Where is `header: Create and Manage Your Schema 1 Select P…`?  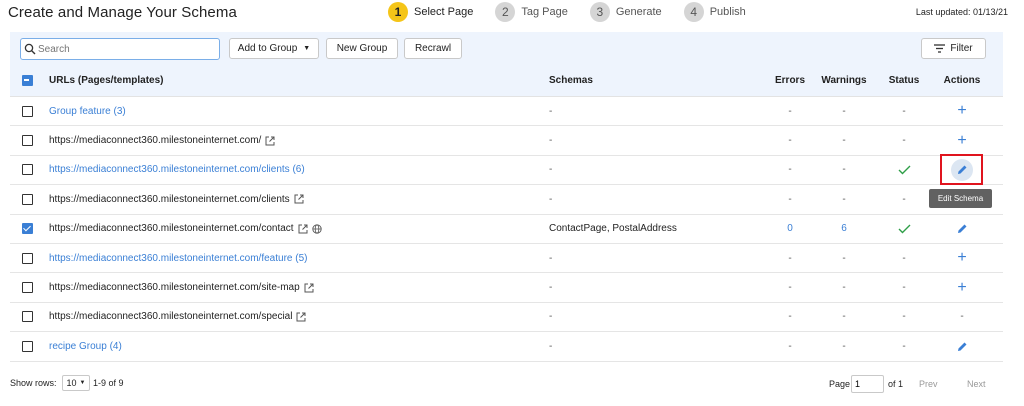 header: Create and Manage Your Schema 1 Select P… is located at coordinates (512, 14).